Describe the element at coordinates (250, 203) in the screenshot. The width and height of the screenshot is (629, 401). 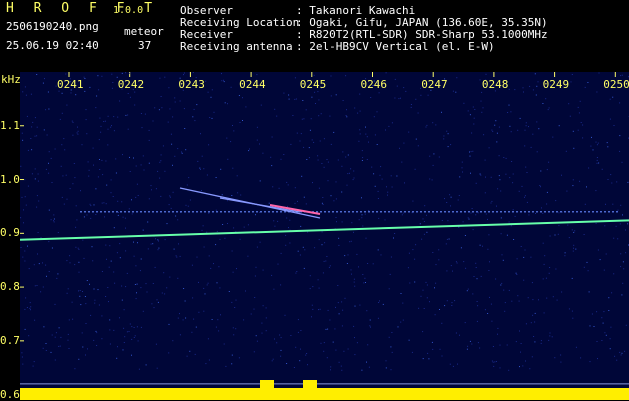
I see `meteor-echo` at that location.